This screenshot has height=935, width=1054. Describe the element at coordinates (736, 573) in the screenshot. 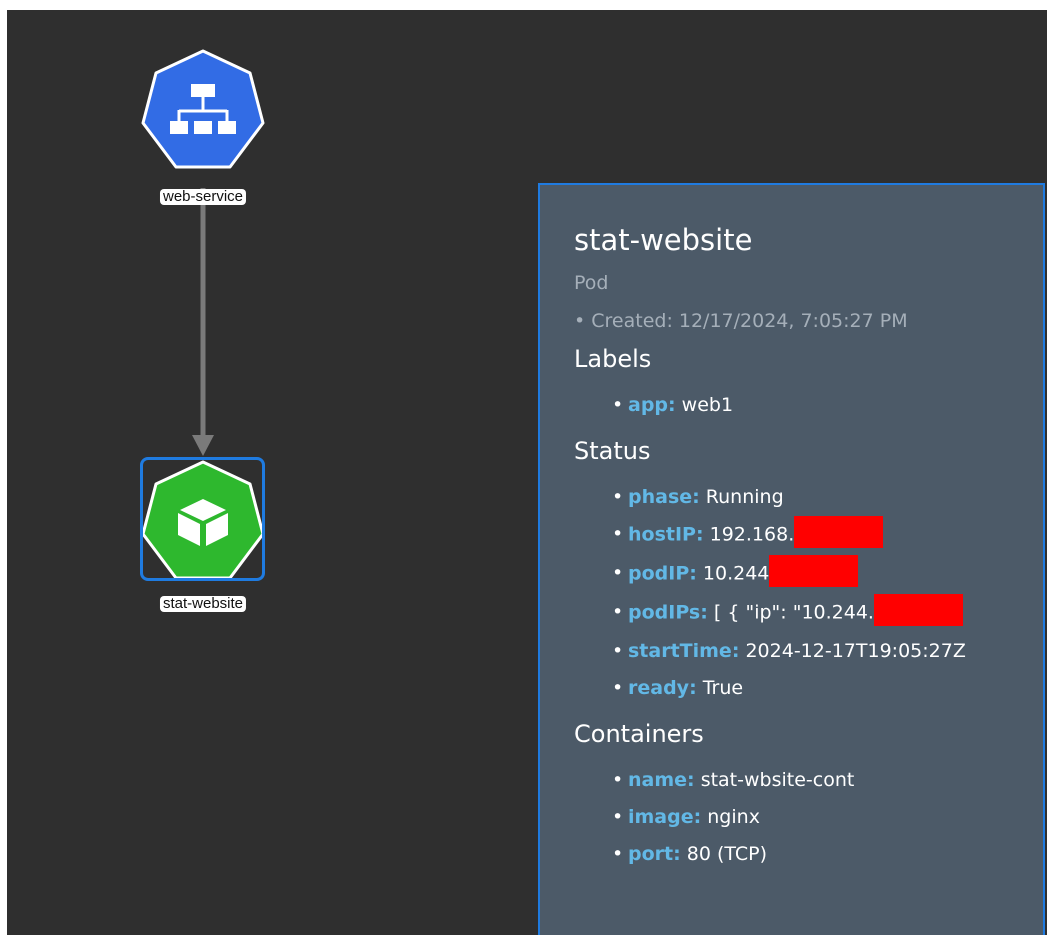

I see `status-value: 10.244` at that location.